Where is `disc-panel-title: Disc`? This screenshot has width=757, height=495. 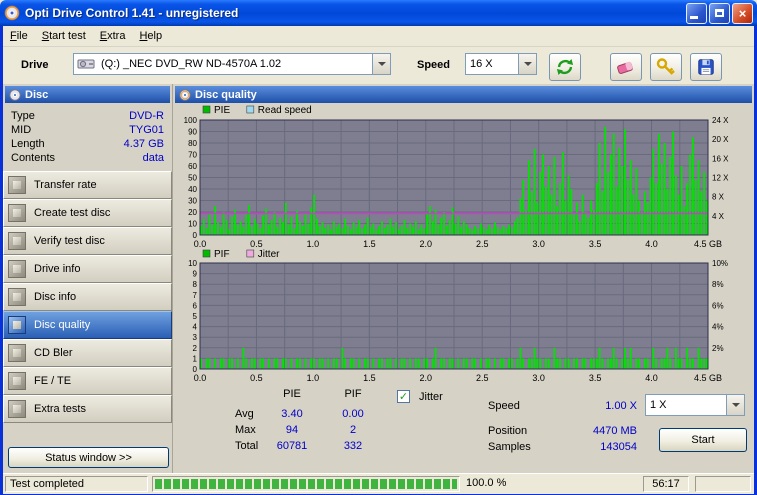 disc-panel-title: Disc is located at coordinates (37, 94).